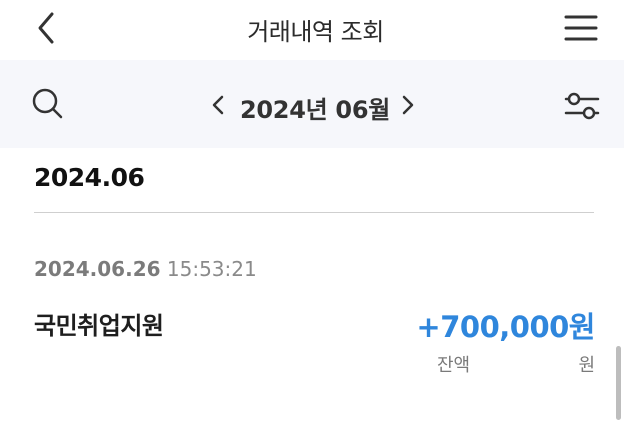 The image size is (631, 430). I want to click on transaction-datetime: 2024.06.26 15:53:21, so click(145, 269).